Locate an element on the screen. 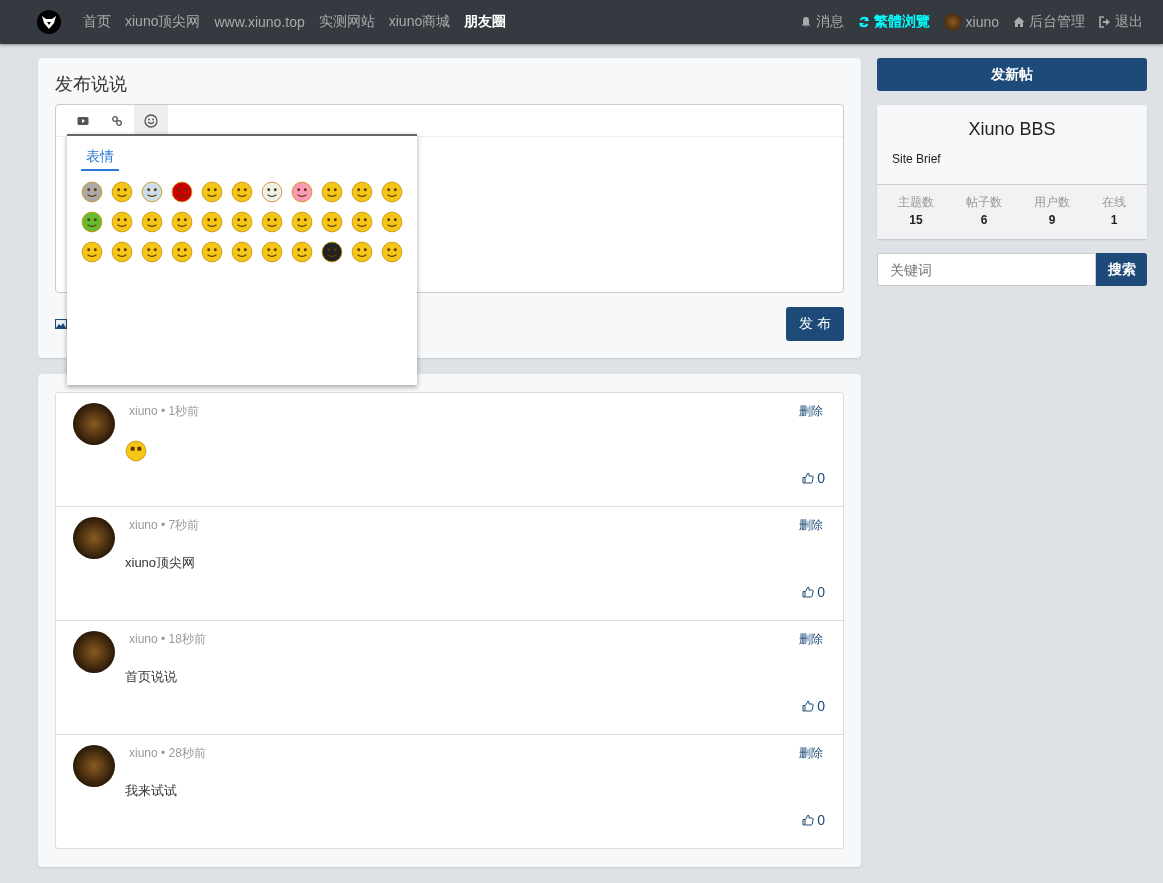 The image size is (1163, 883). stat-label: 主题数 is located at coordinates (916, 202).